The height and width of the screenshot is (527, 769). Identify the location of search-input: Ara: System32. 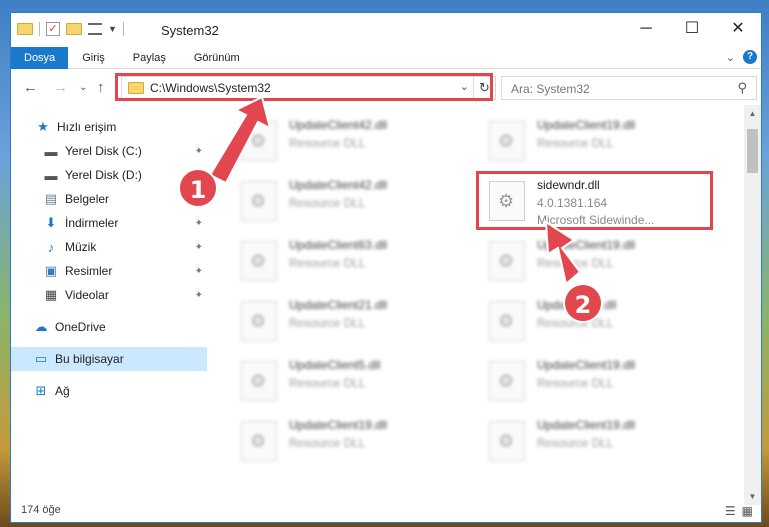
(550, 89).